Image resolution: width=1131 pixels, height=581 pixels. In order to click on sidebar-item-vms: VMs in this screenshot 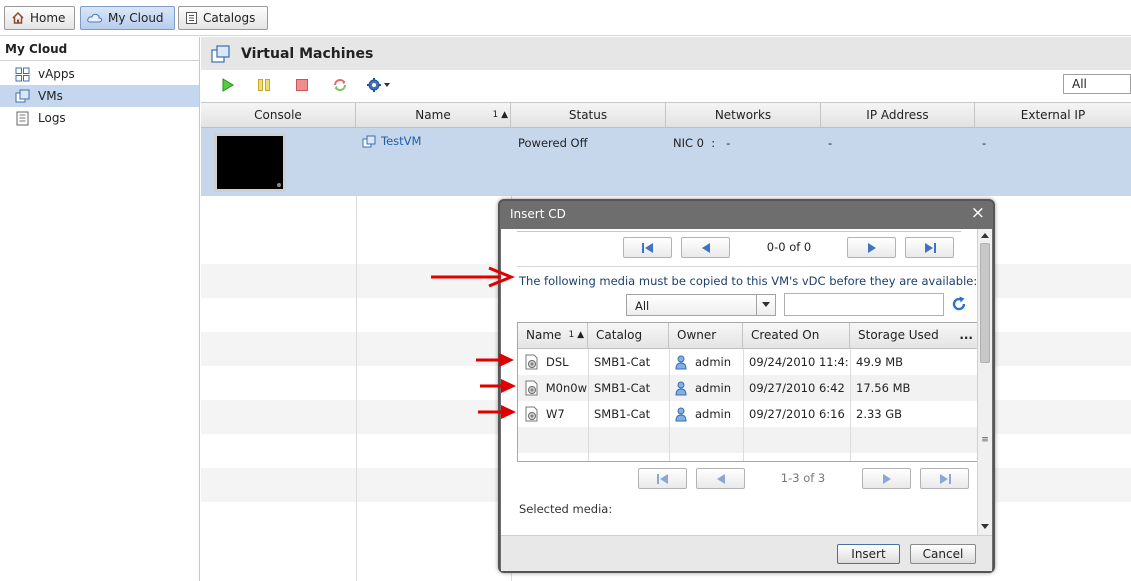, I will do `click(99, 96)`.